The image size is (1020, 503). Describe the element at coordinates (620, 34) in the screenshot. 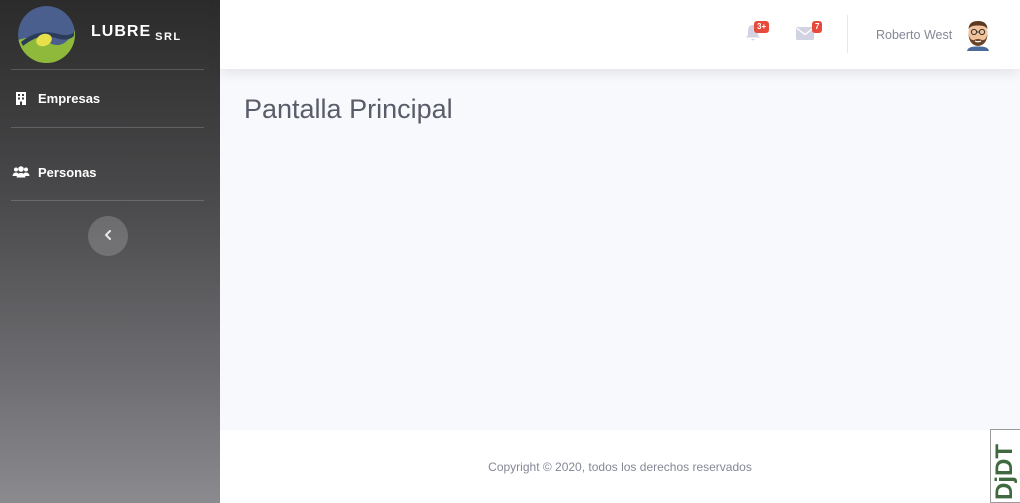

I see `topbar: 3+ 7 Roberto West` at that location.